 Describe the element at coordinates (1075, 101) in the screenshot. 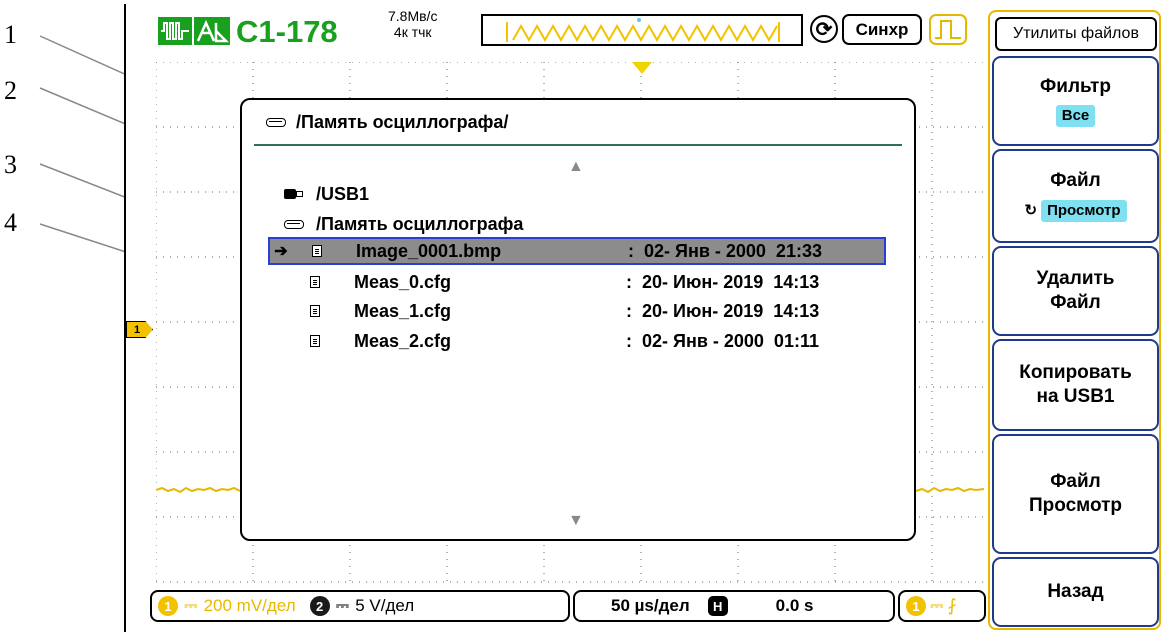

I see `filter-button: Фильтр Все` at that location.